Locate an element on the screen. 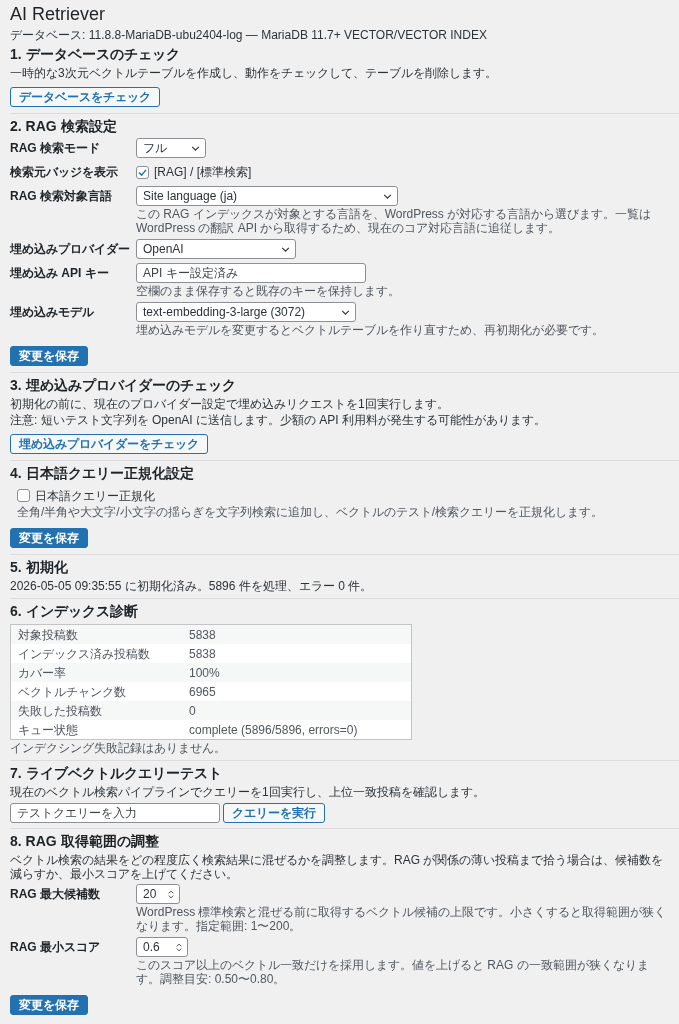  field-label: 検索元バッジを表示 is located at coordinates (64, 171).